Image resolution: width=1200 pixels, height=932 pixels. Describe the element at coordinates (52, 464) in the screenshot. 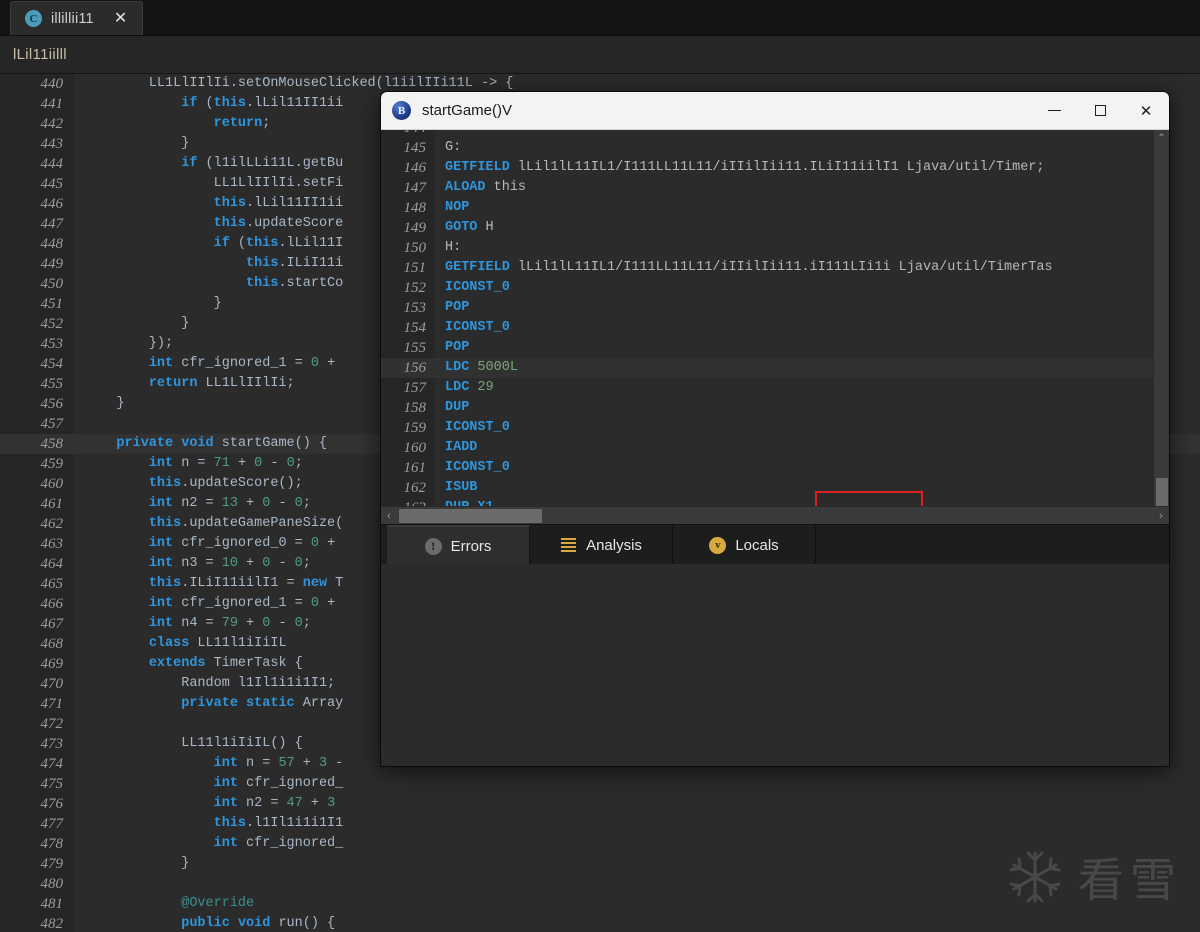

I see `line-number: 459` at that location.